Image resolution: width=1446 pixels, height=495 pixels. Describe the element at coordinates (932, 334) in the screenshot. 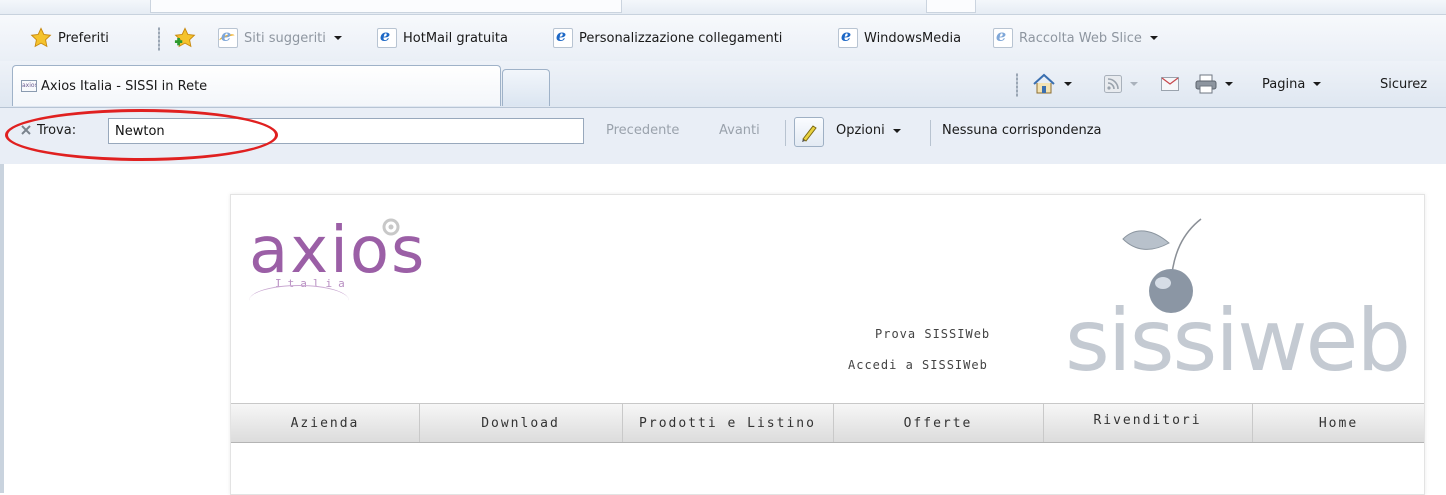

I see `prova-sissiweb-link: Prova SISSIWeb` at that location.